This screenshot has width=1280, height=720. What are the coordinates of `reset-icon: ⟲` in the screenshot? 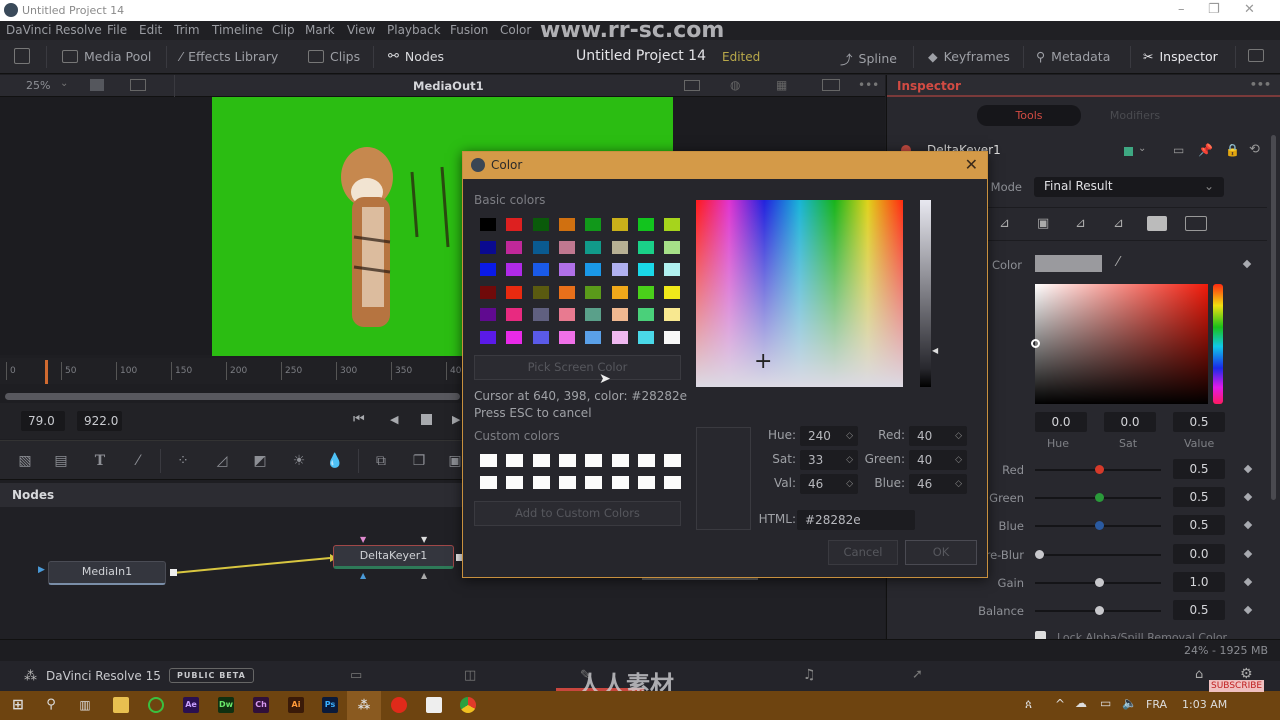 It's located at (1254, 149).